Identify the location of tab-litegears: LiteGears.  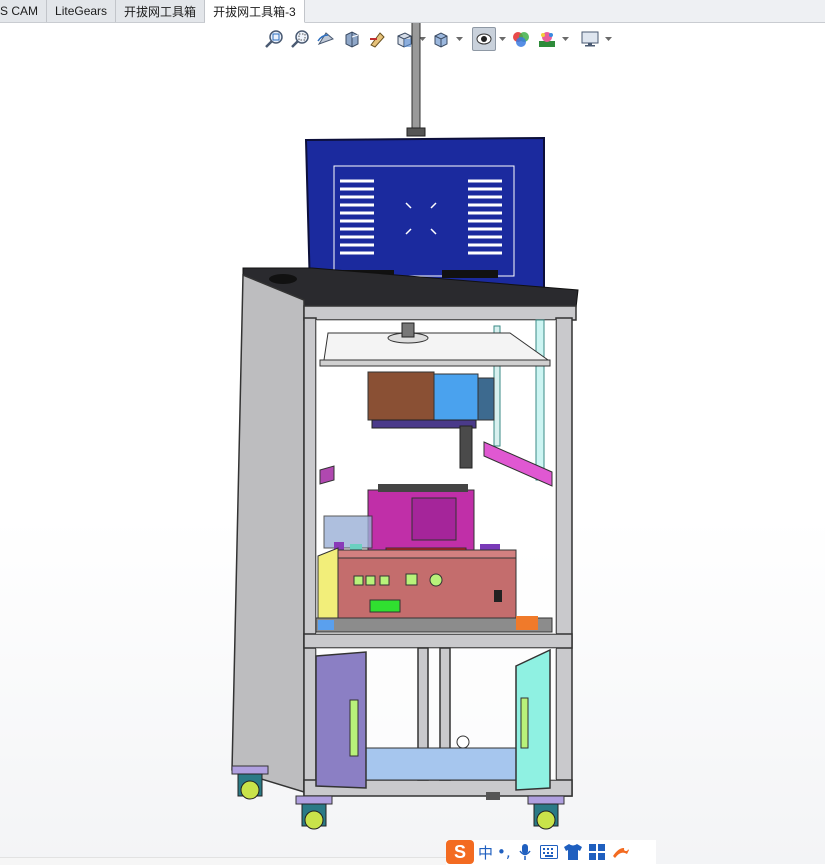
(82, 11).